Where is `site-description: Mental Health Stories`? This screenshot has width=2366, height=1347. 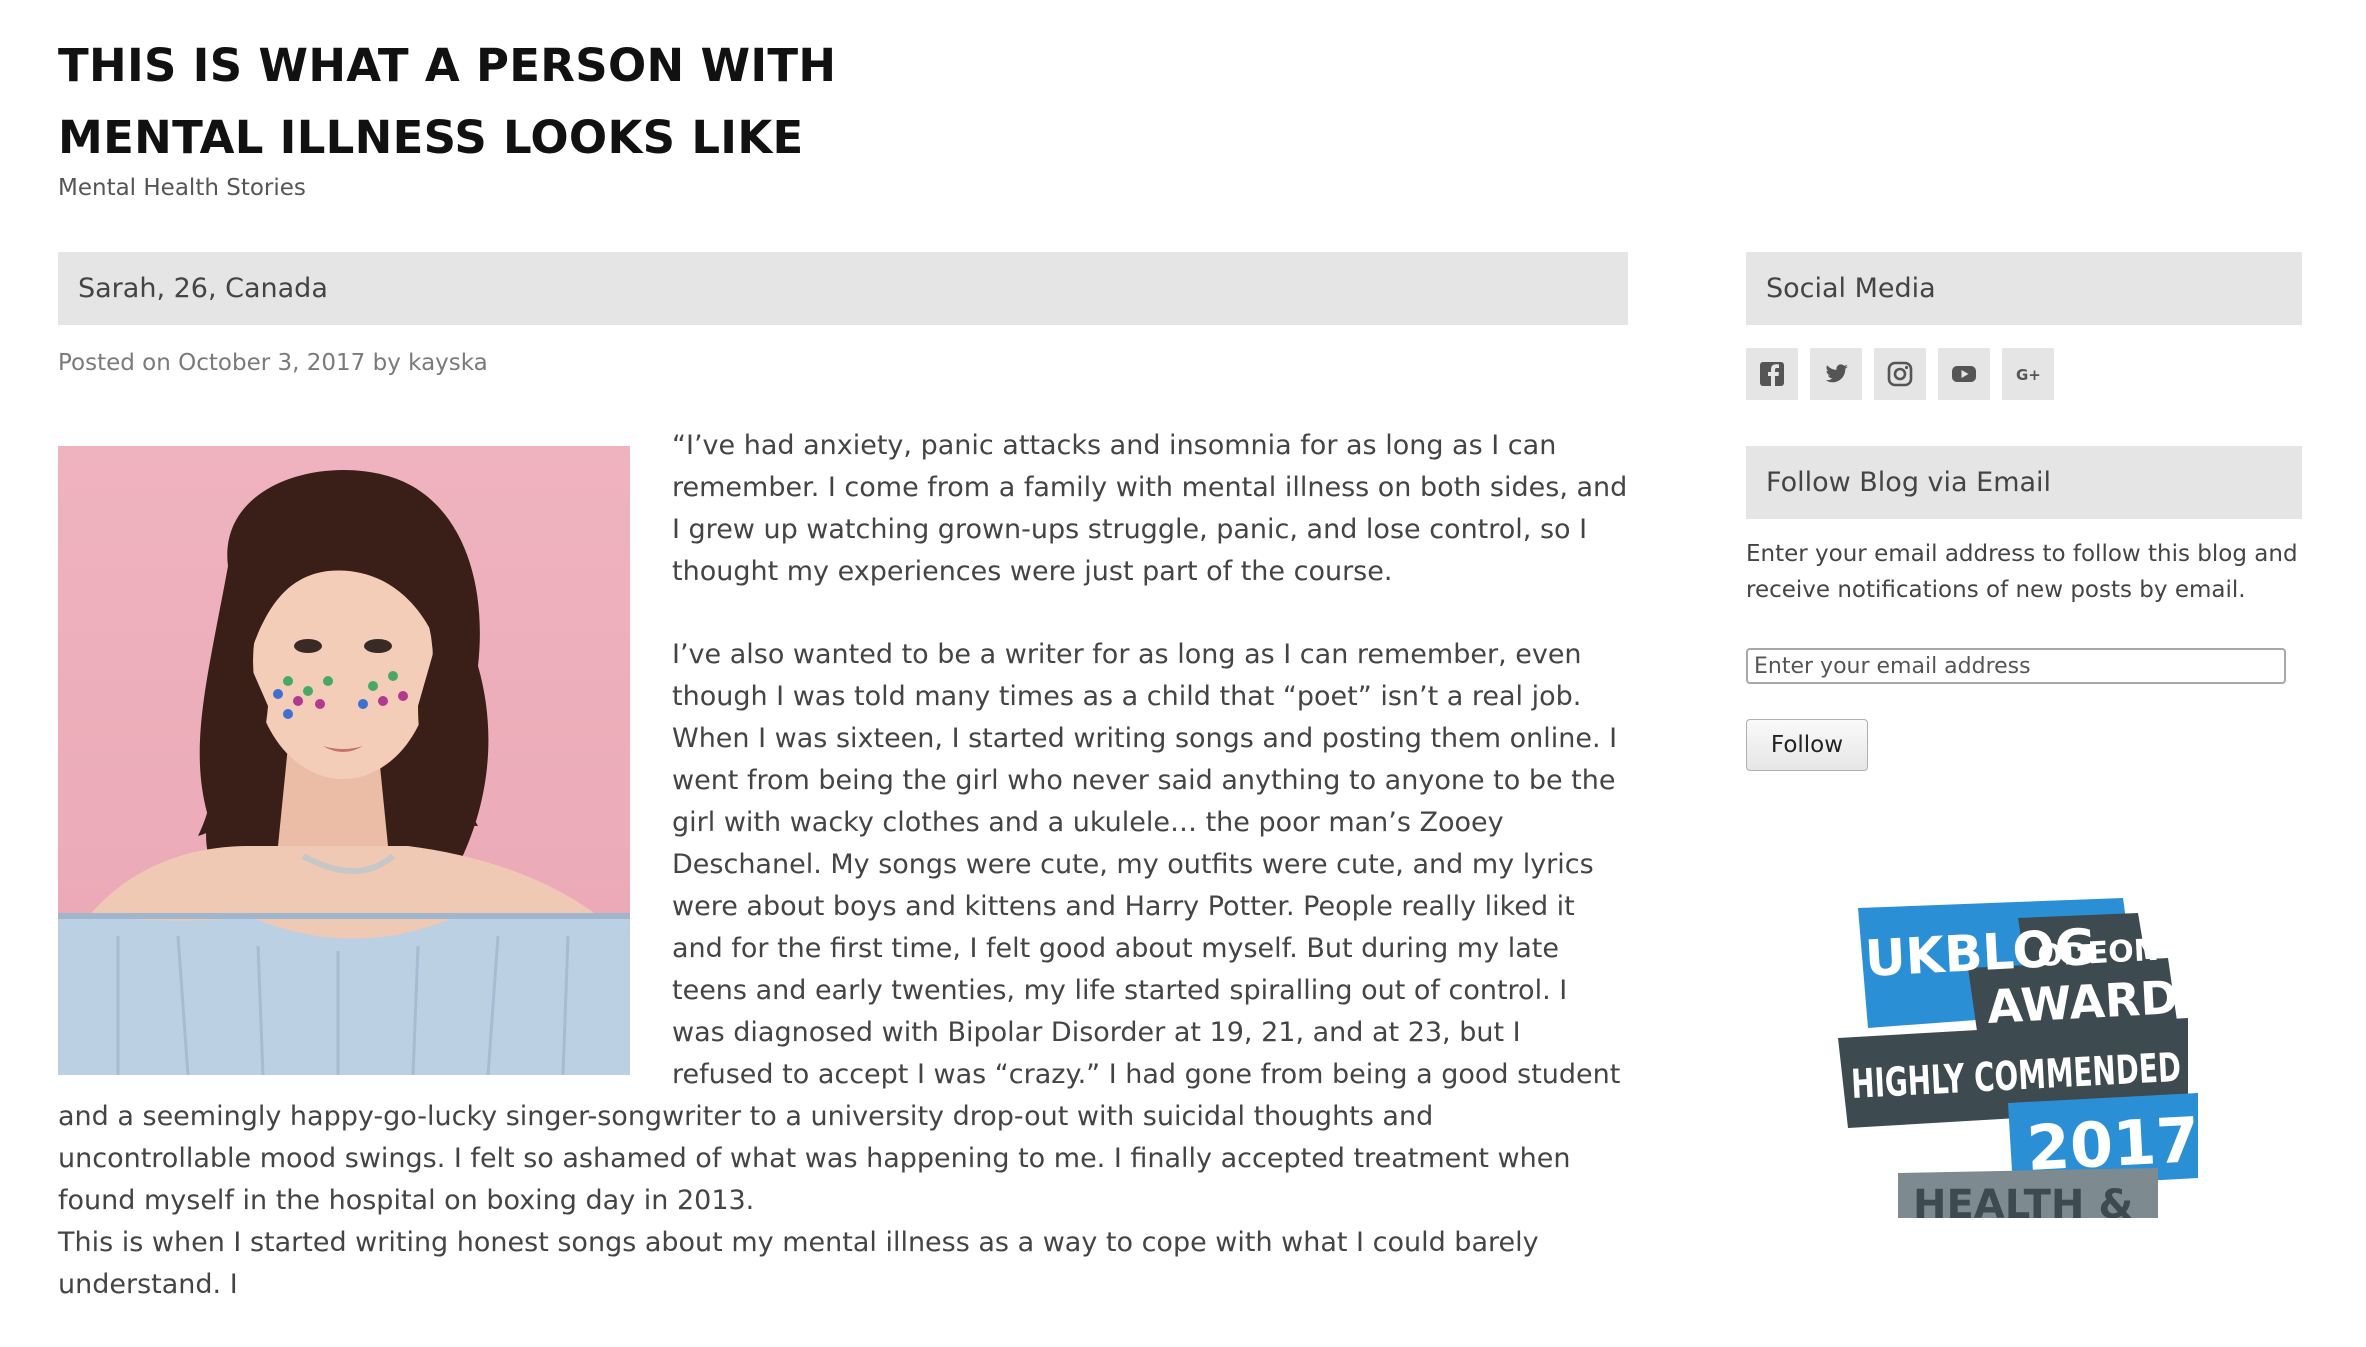 site-description: Mental Health Stories is located at coordinates (182, 188).